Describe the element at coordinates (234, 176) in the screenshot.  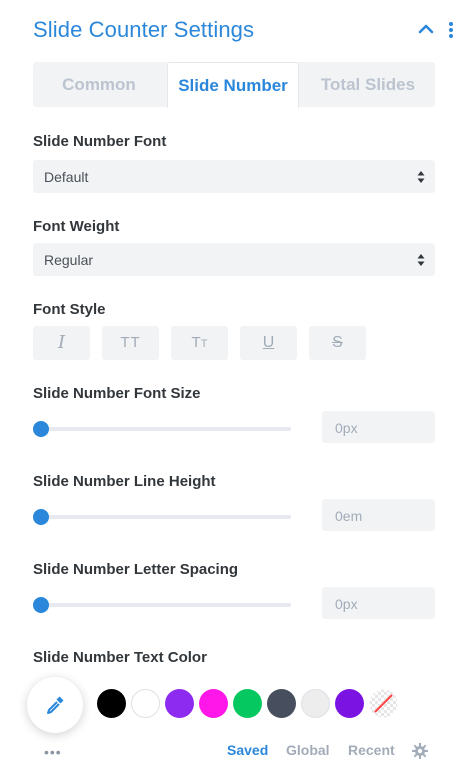
I see `font-select: Default` at that location.